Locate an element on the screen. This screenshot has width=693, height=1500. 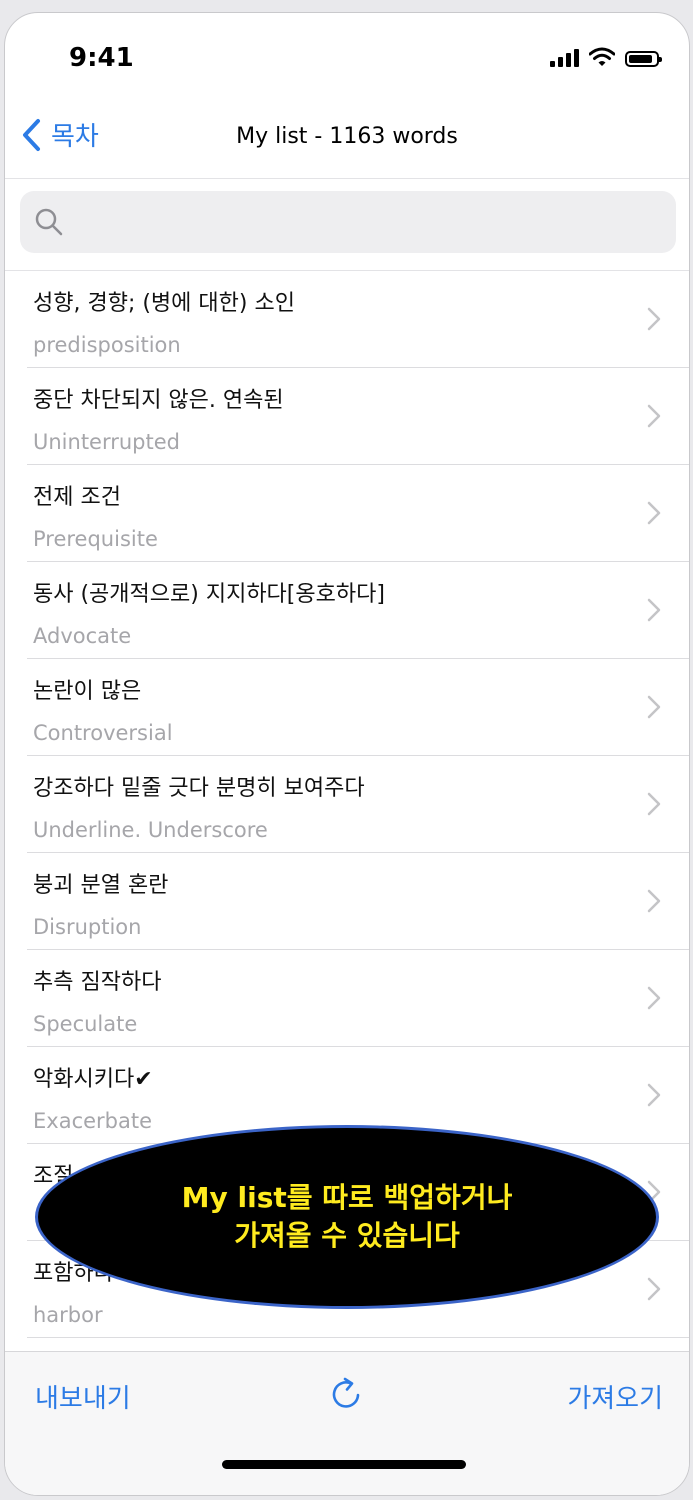
word-term: Uninterrupted is located at coordinates (106, 442).